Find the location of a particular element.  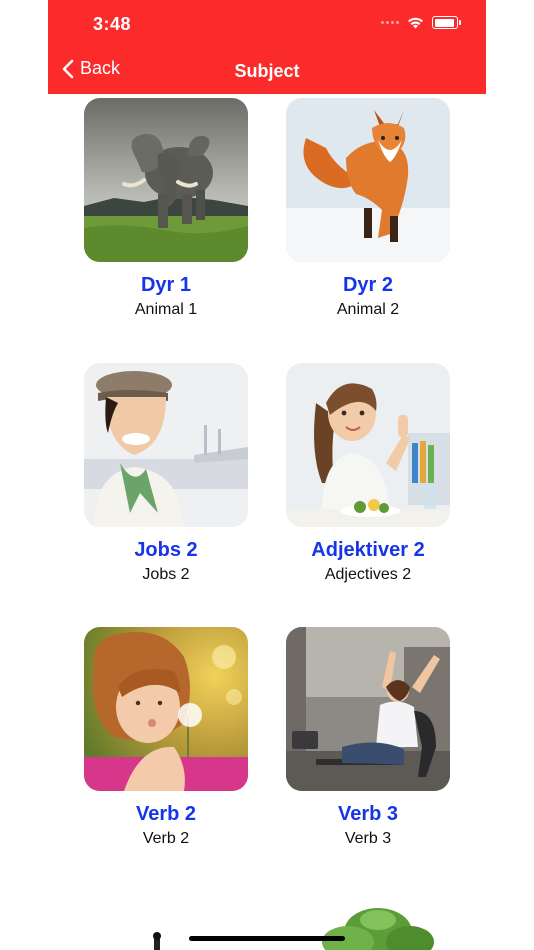

status-icons is located at coordinates (421, 22).